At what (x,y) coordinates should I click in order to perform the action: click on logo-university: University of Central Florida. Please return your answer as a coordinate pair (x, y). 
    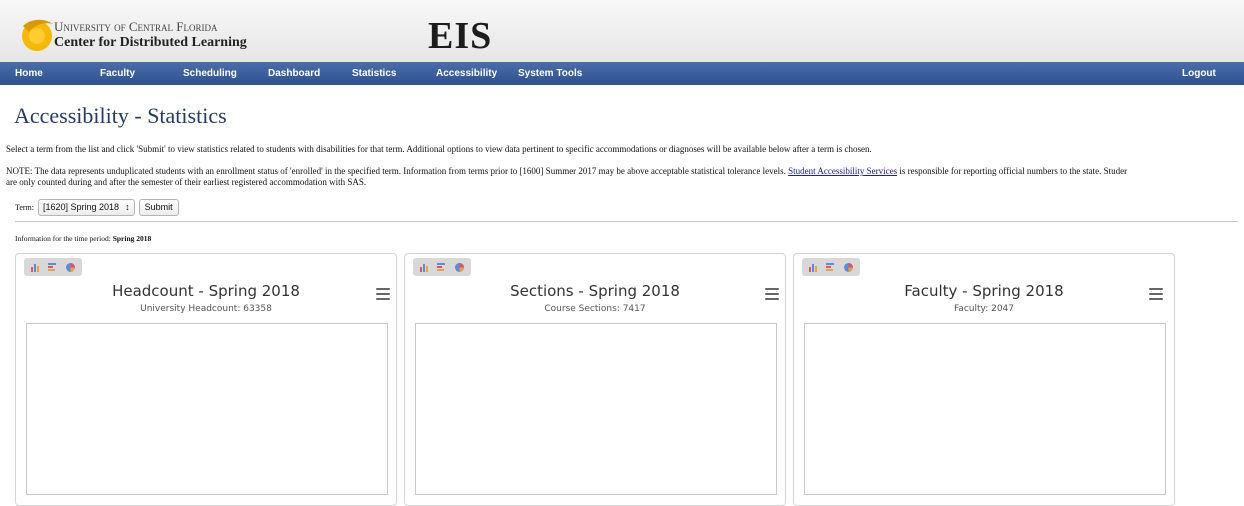
    Looking at the image, I should click on (136, 26).